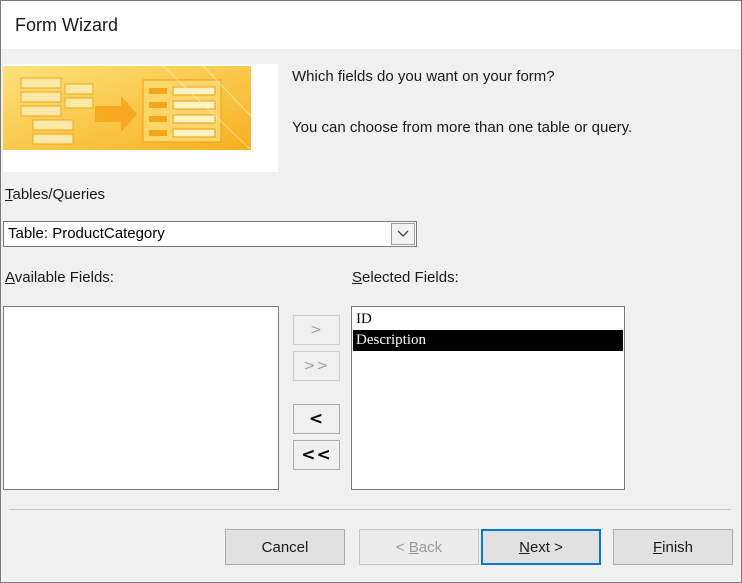 Image resolution: width=742 pixels, height=583 pixels. I want to click on combo-dropdown-button, so click(403, 234).